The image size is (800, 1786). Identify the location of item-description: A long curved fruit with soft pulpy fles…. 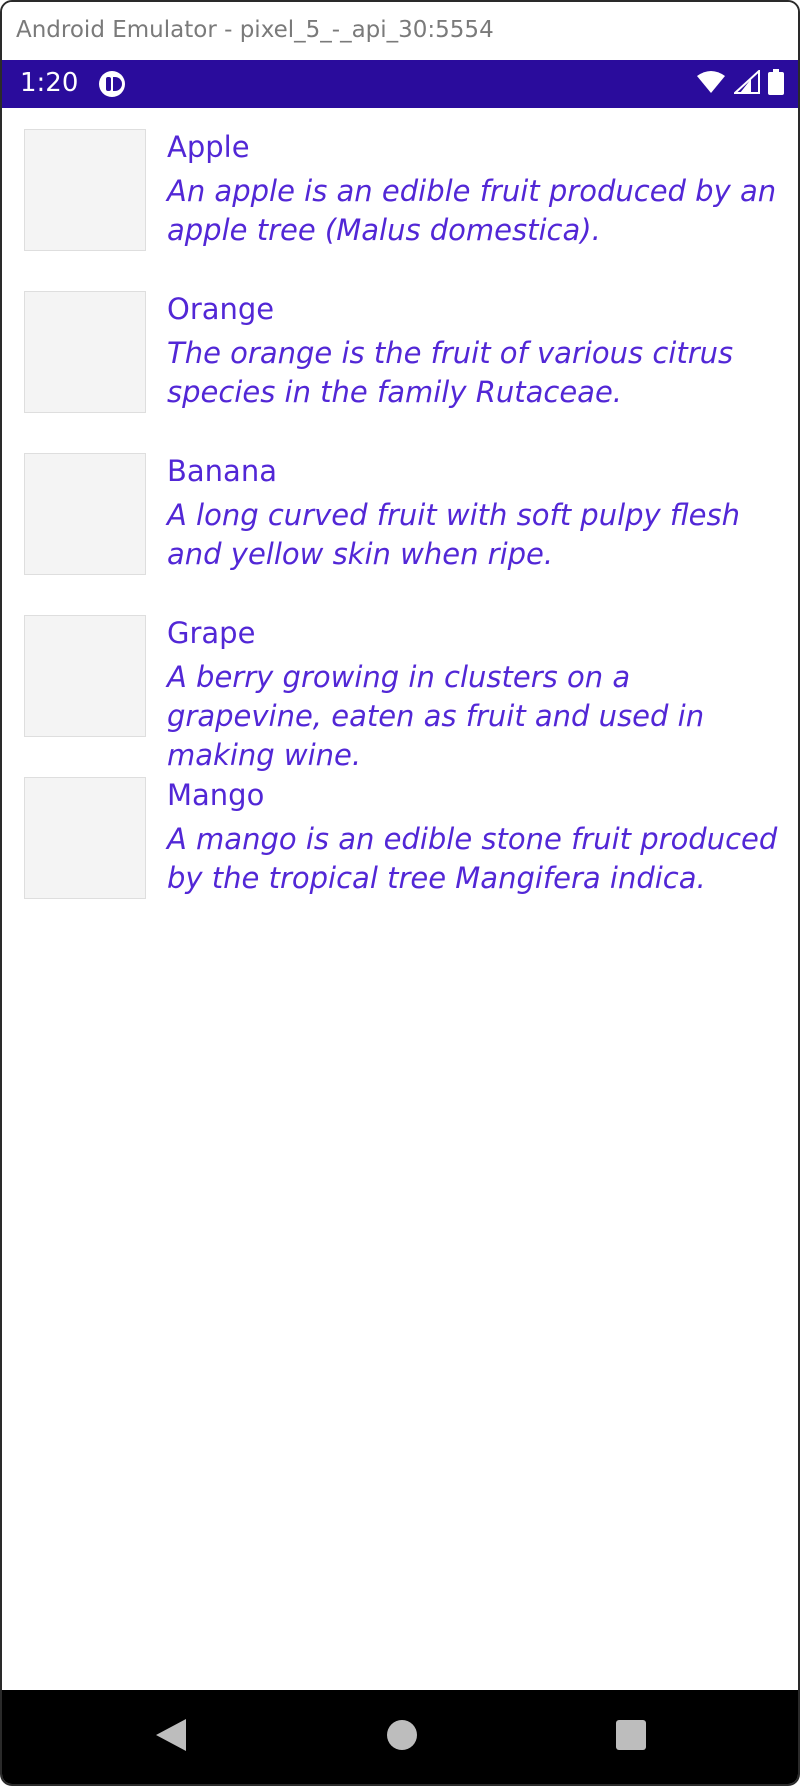
(453, 534).